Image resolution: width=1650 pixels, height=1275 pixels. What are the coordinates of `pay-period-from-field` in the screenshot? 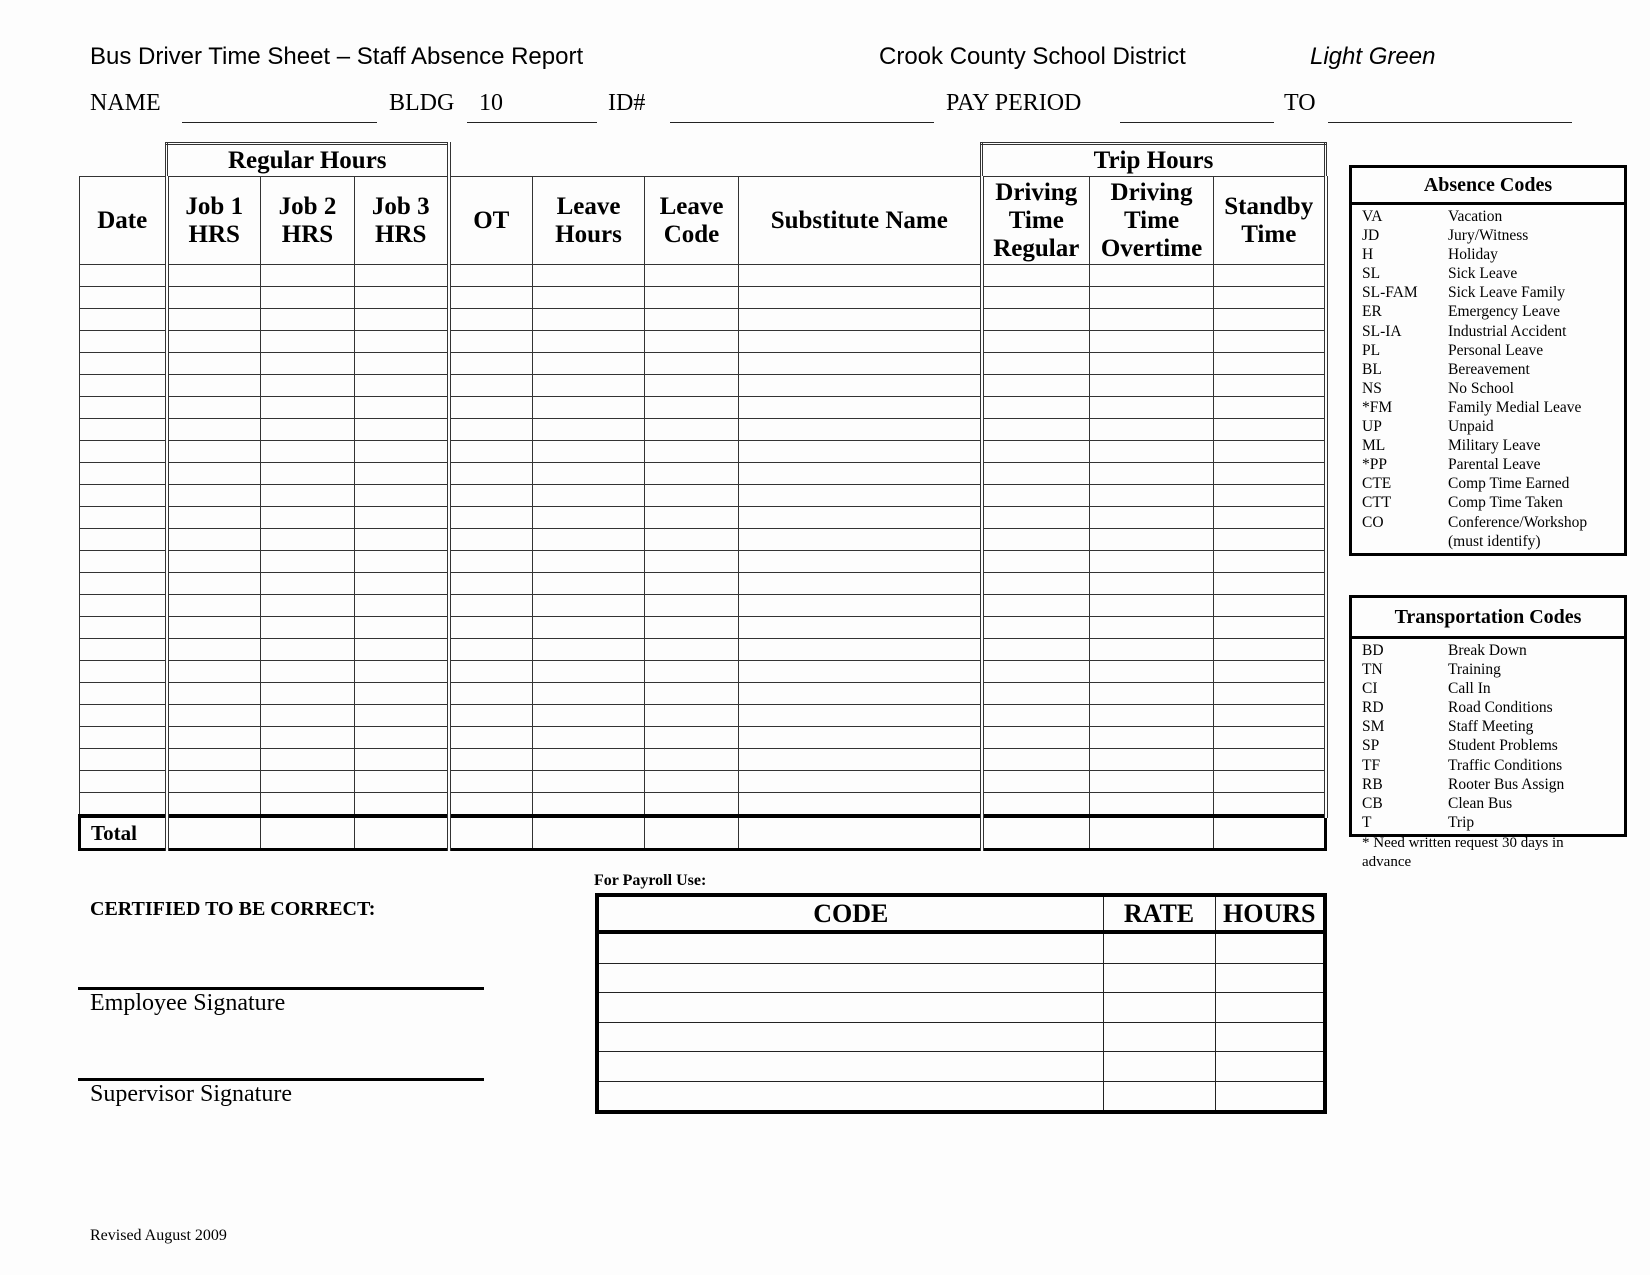 It's located at (1197, 108).